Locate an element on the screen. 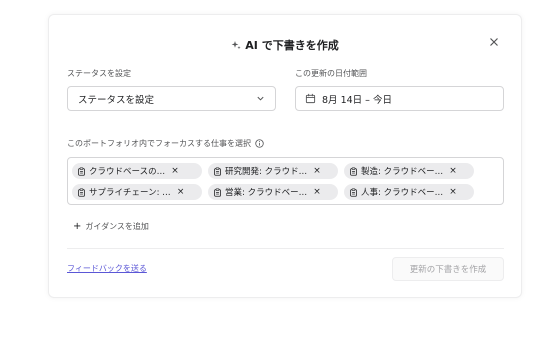  close-button is located at coordinates (494, 42).